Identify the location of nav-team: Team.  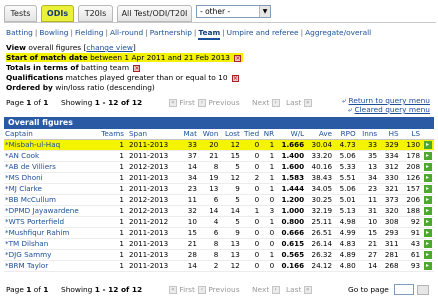
(209, 34).